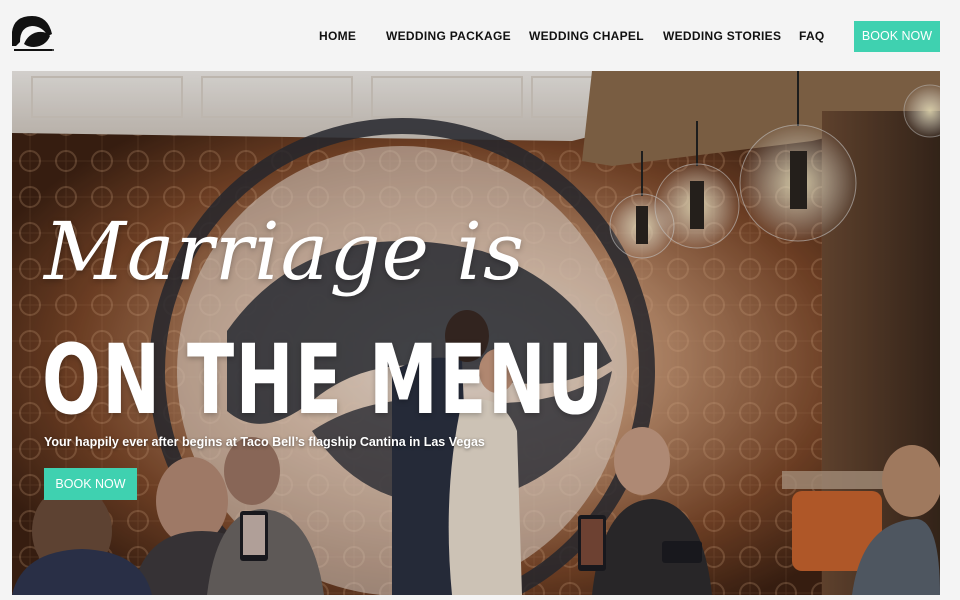  I want to click on nav-wedding-chapel-link: WEDDING CHAPEL, so click(586, 36).